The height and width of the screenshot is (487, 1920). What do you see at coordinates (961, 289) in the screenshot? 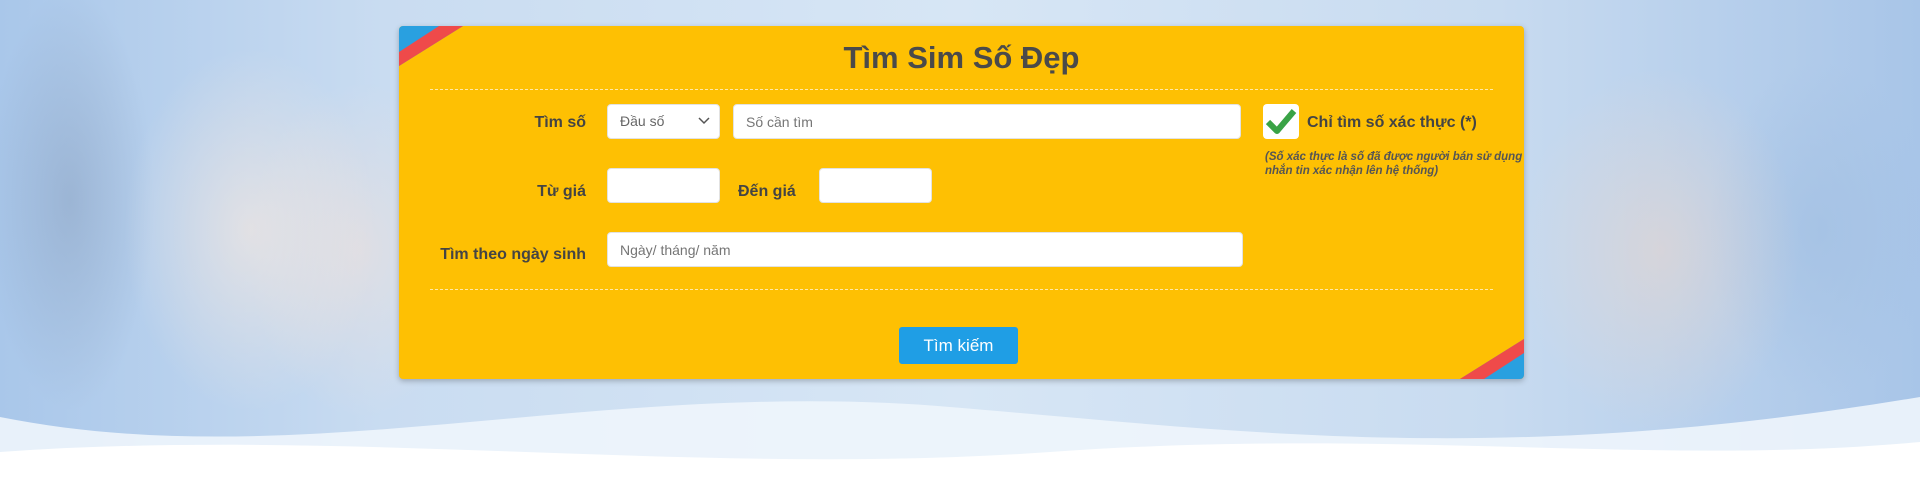
I see `divider-bottom` at bounding box center [961, 289].